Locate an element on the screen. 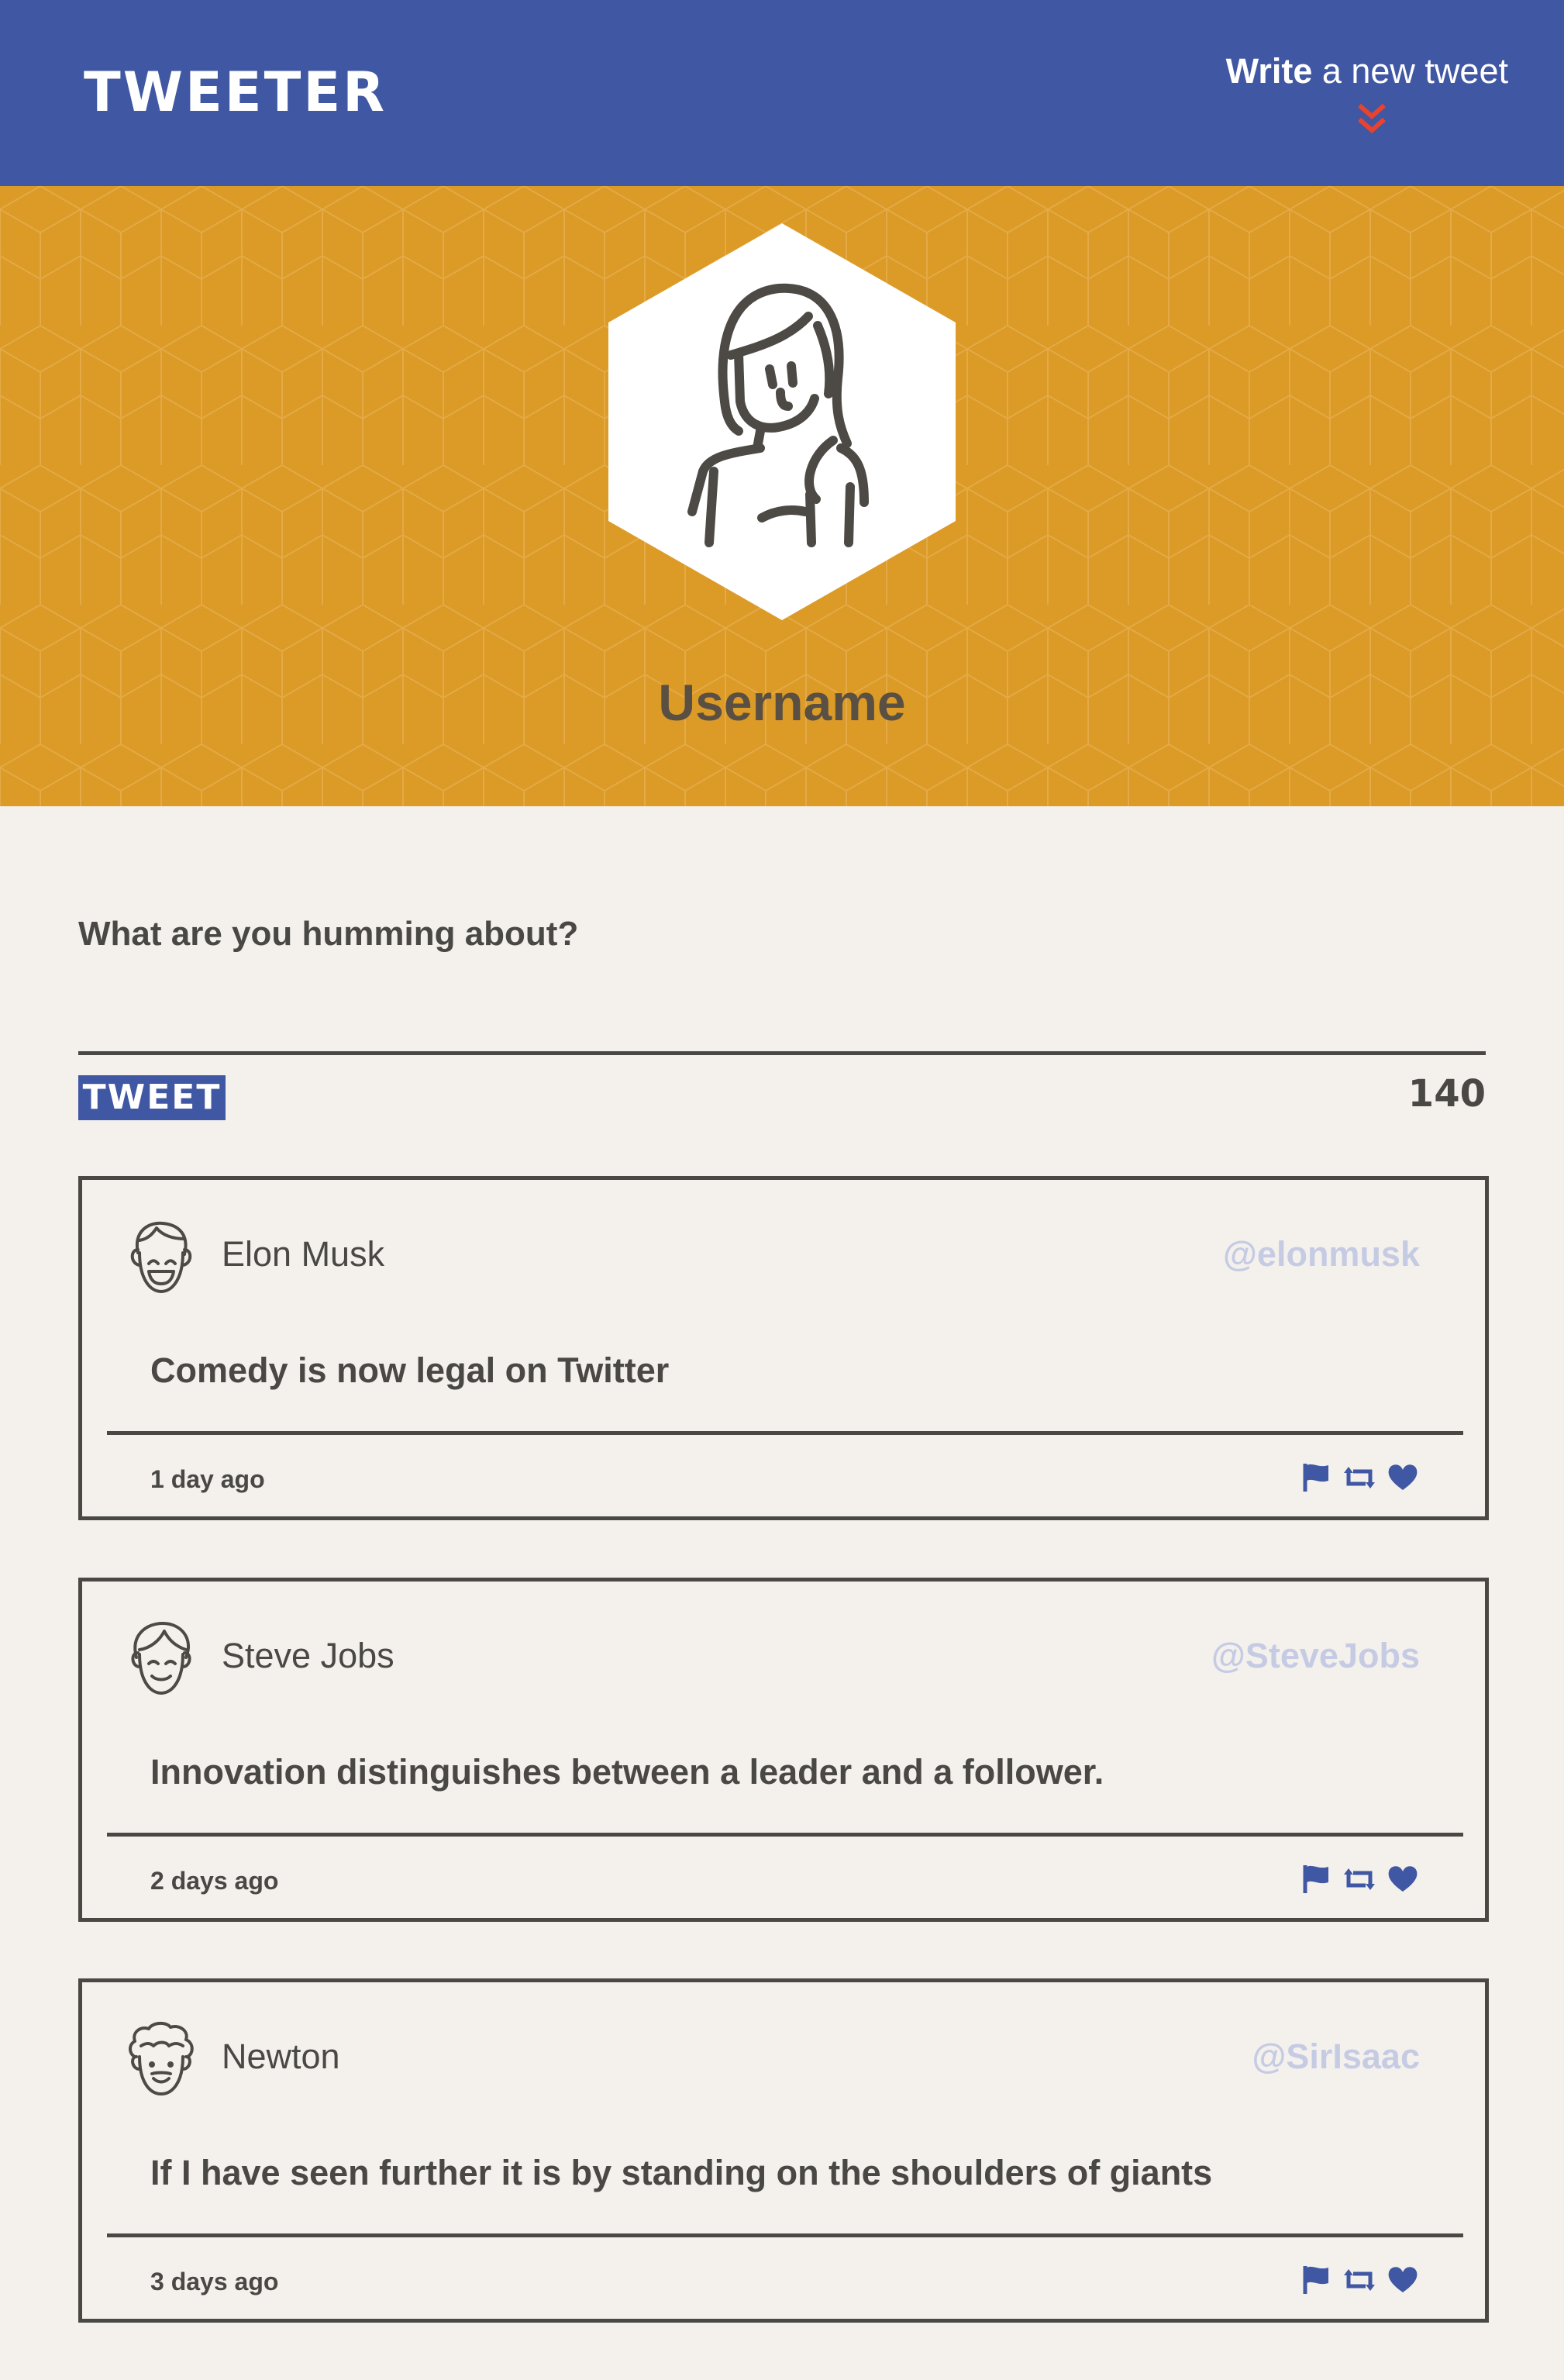  tweet-timestamp: 1 day ago is located at coordinates (208, 1479).